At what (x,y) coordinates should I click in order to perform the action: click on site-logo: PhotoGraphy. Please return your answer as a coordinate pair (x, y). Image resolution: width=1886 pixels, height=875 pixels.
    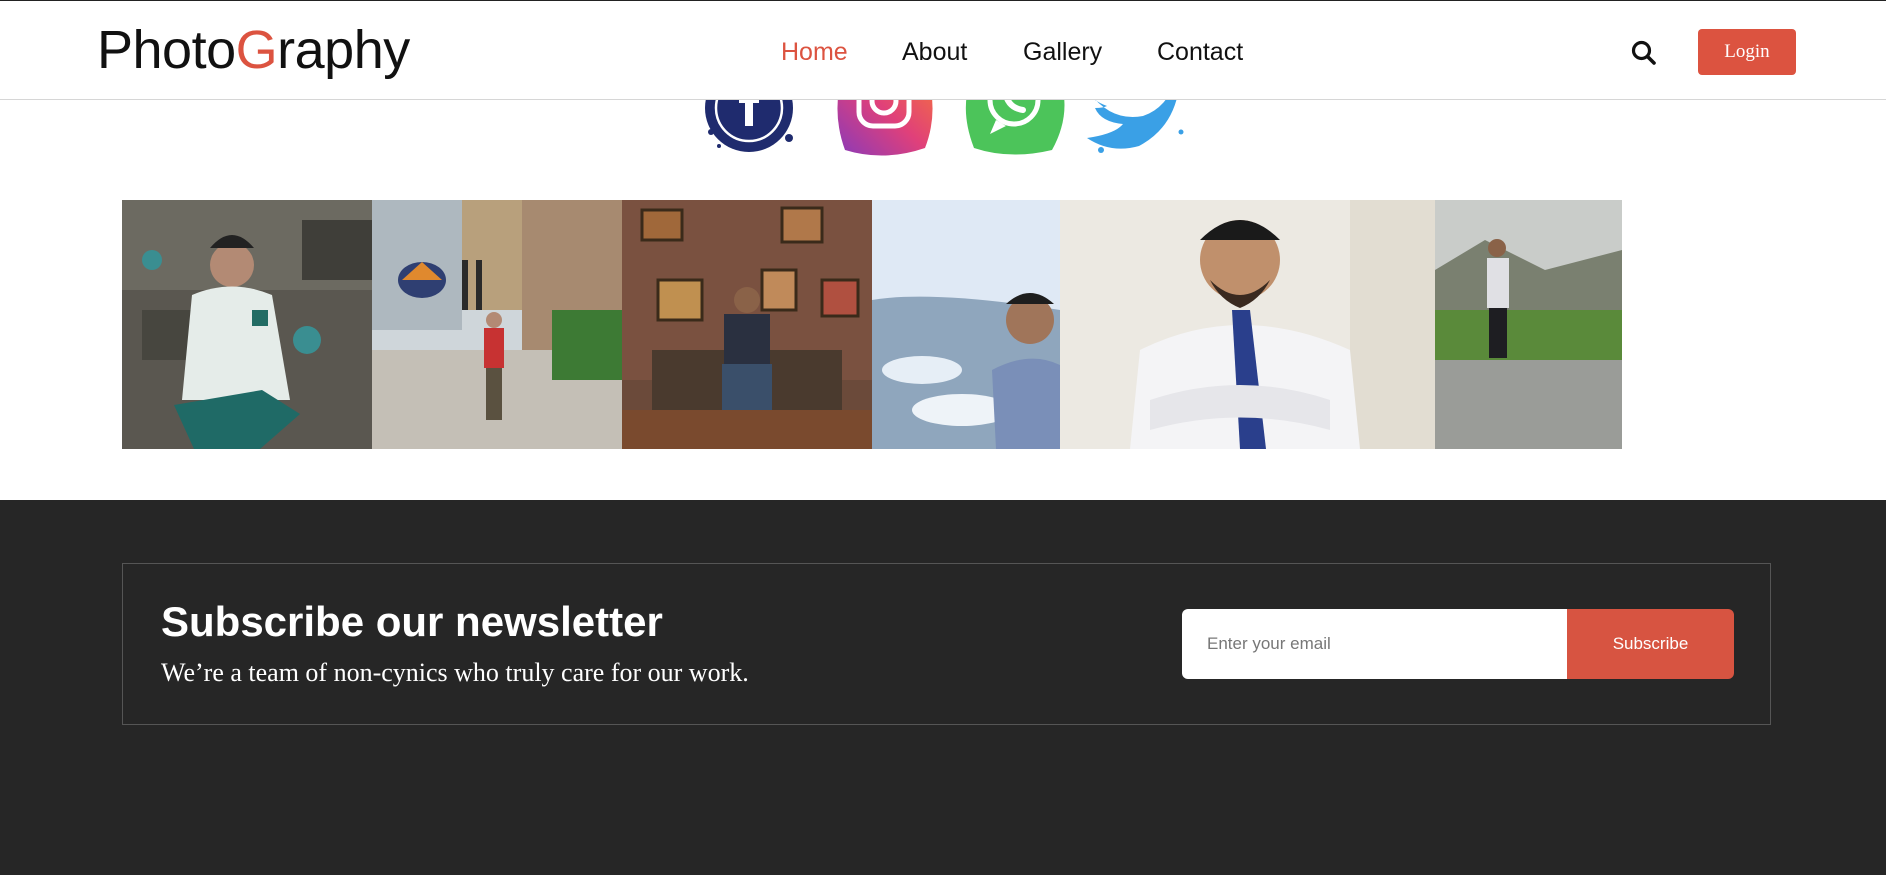
    Looking at the image, I should click on (253, 50).